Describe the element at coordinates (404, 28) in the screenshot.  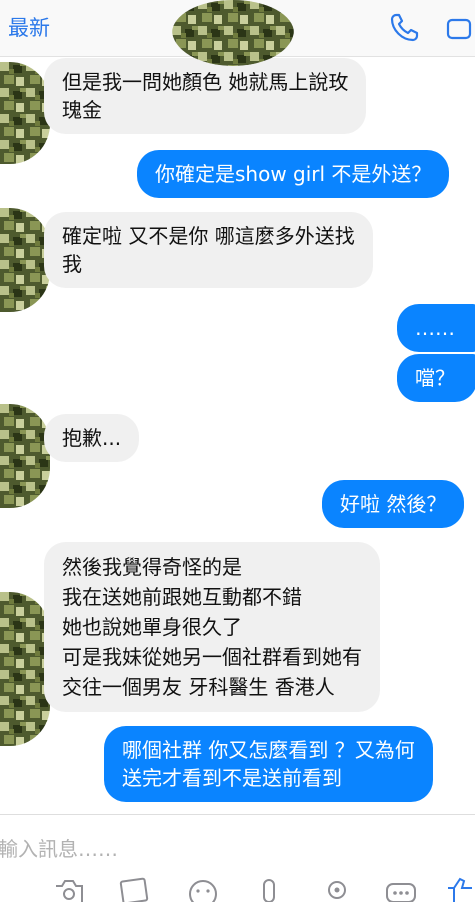
I see `phone-icon` at that location.